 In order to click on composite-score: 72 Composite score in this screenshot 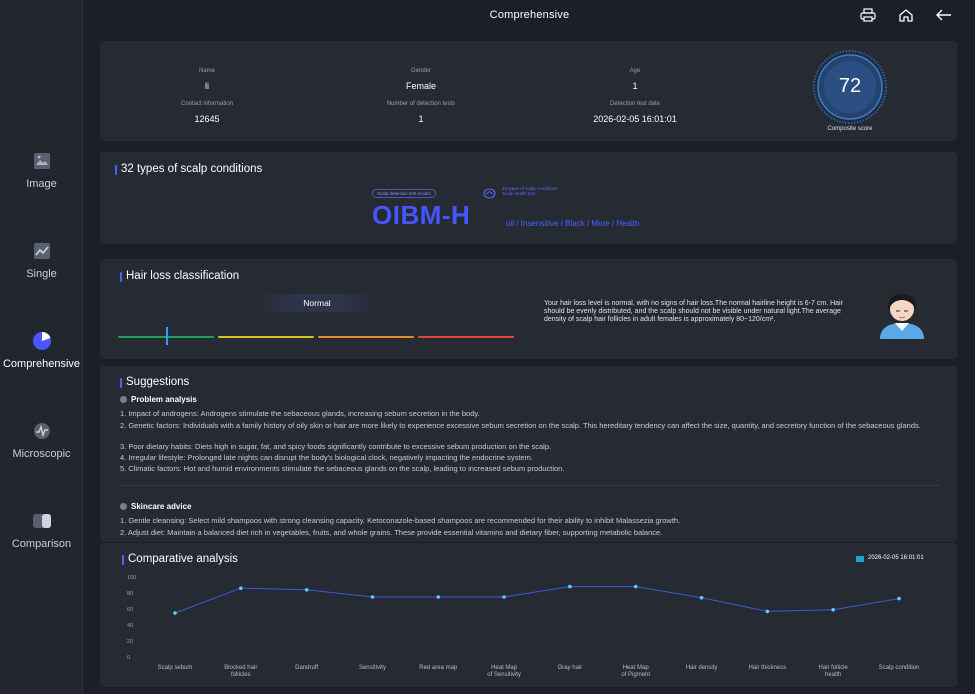, I will do `click(850, 91)`.